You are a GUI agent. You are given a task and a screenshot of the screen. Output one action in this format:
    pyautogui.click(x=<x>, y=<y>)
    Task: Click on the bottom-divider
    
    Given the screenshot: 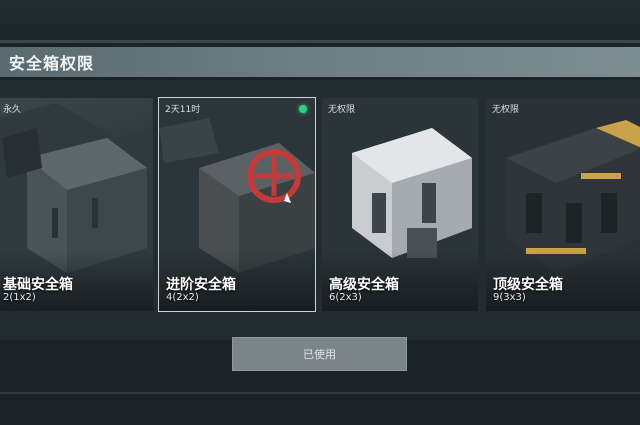 What is the action you would take?
    pyautogui.click(x=320, y=393)
    